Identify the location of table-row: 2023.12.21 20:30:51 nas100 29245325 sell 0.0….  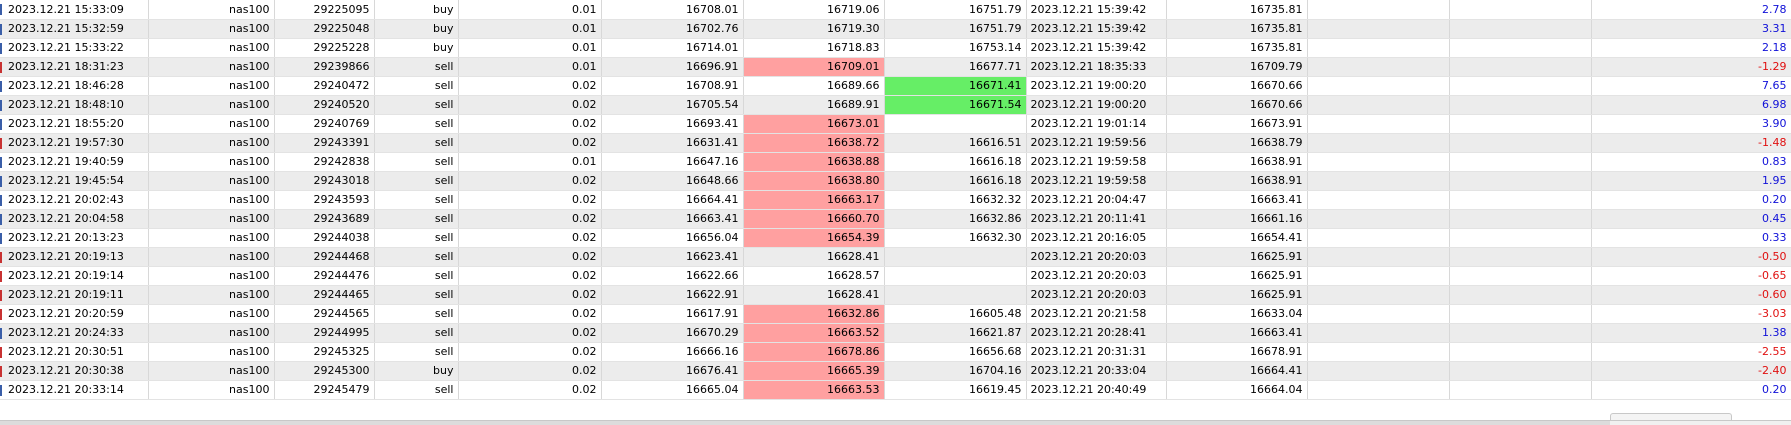
(895, 352).